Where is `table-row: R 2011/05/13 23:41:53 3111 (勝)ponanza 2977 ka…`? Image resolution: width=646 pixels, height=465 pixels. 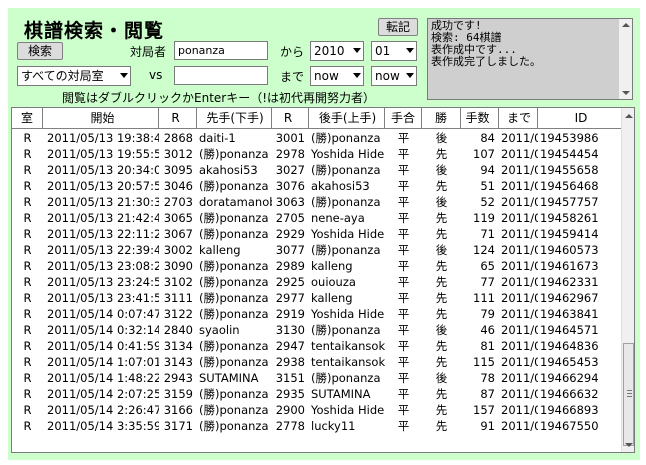
table-row: R 2011/05/13 23:41:53 3111 (勝)ponanza 2977 ka… is located at coordinates (317, 298).